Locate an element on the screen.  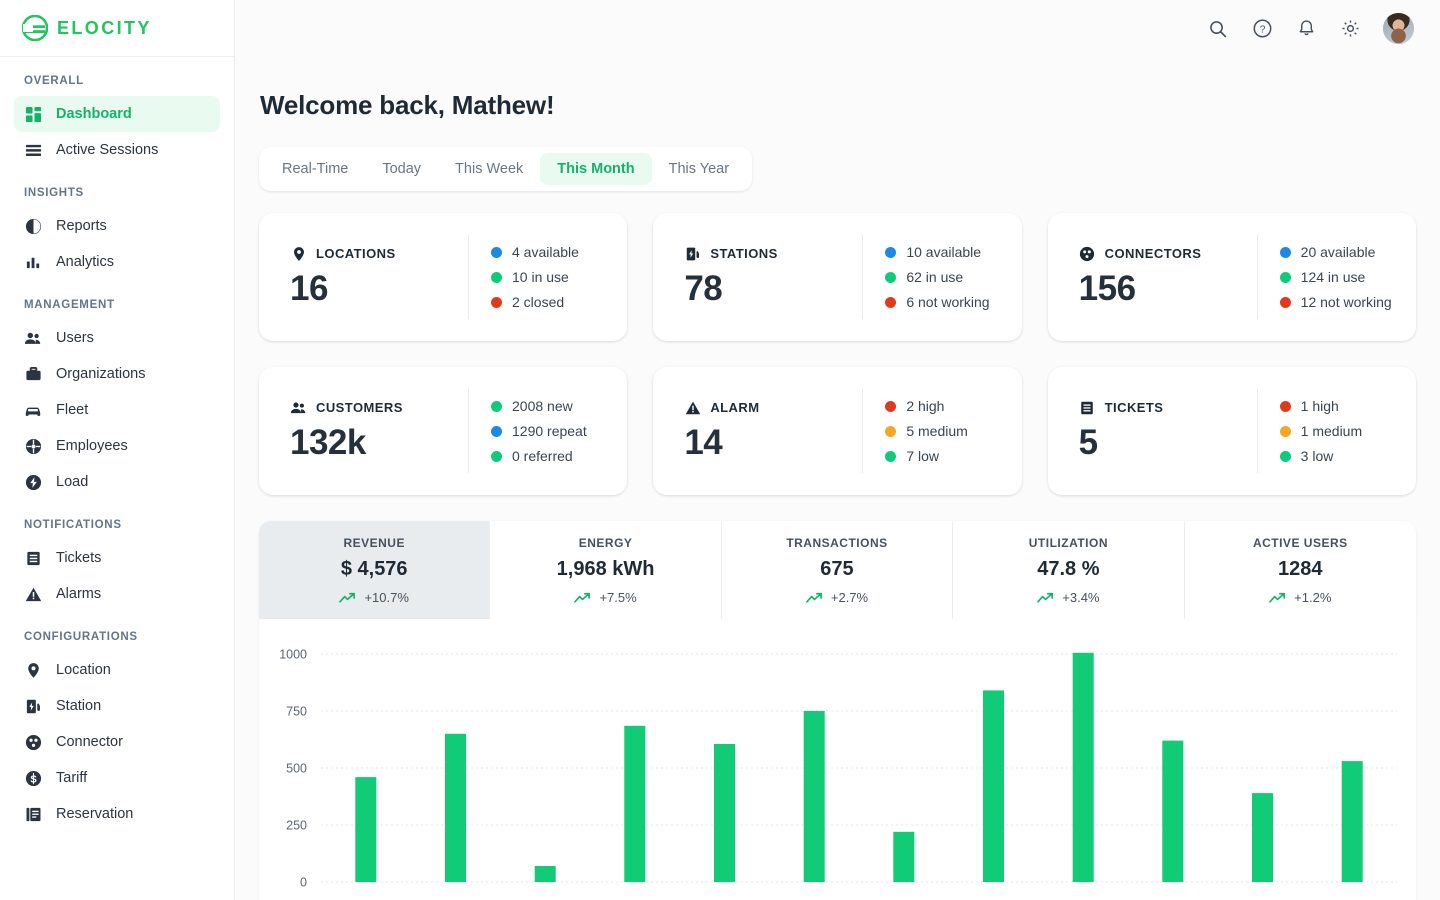
legend-label: 10 available is located at coordinates (944, 252).